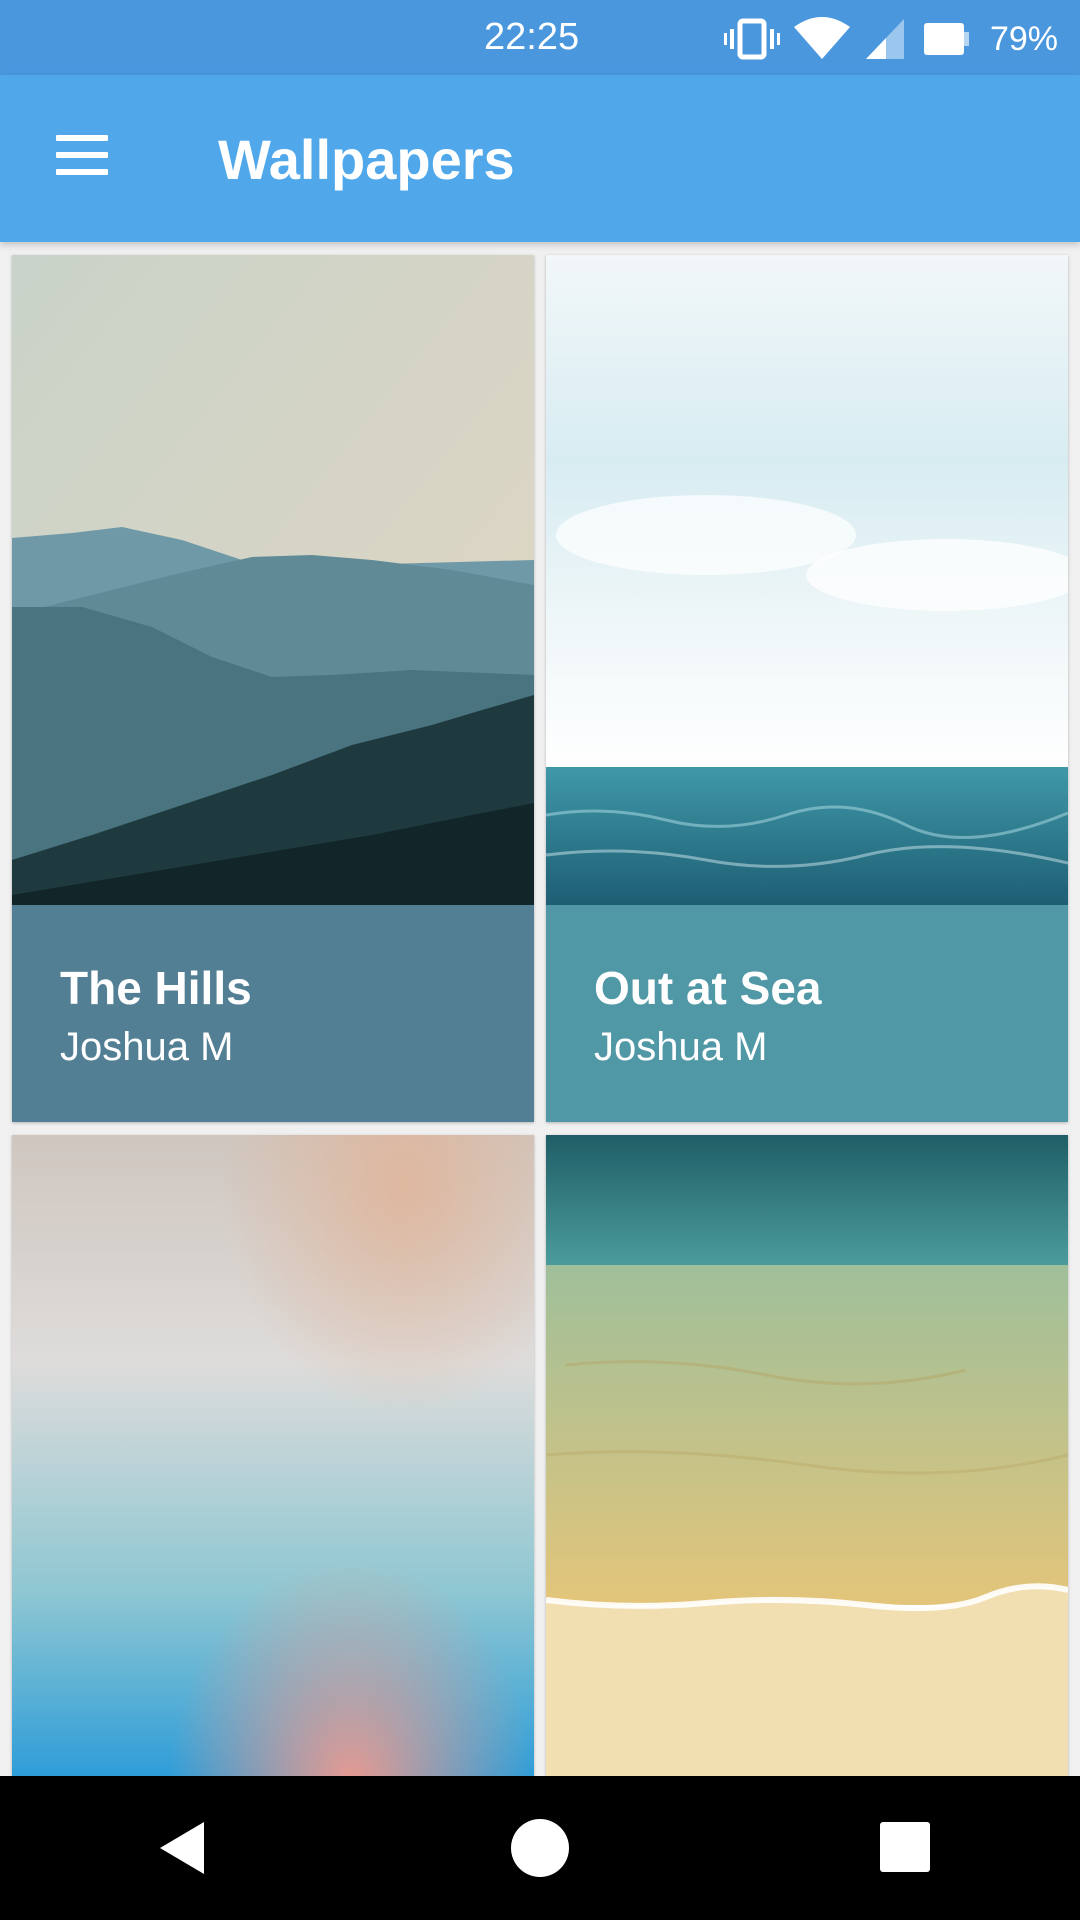 The width and height of the screenshot is (1080, 1920). What do you see at coordinates (906, 1848) in the screenshot?
I see `recents-icon` at bounding box center [906, 1848].